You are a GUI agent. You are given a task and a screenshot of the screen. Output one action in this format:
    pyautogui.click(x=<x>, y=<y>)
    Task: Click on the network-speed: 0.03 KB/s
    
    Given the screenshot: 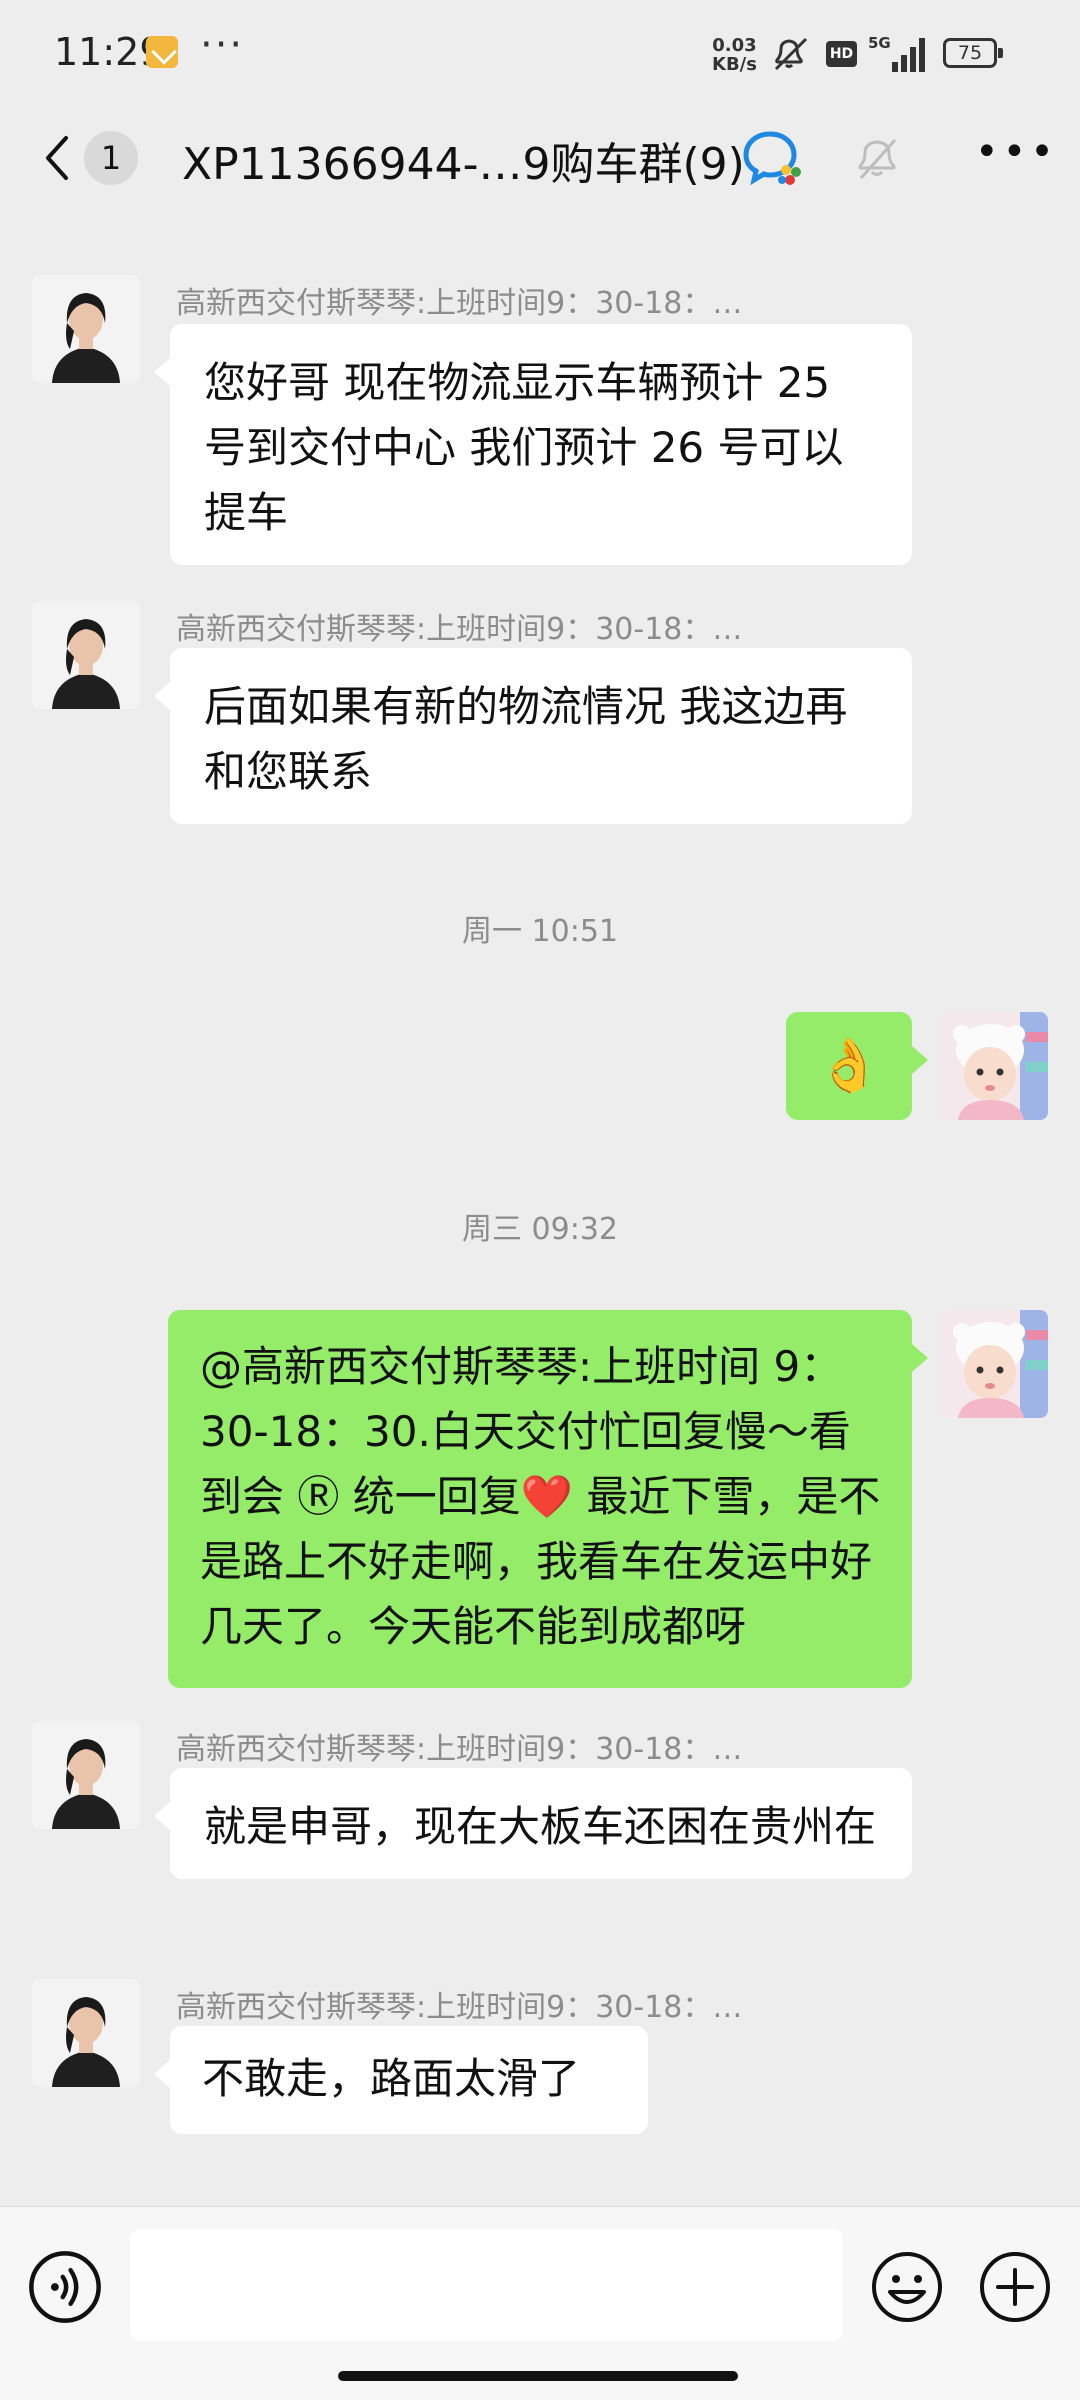 What is the action you would take?
    pyautogui.click(x=734, y=55)
    